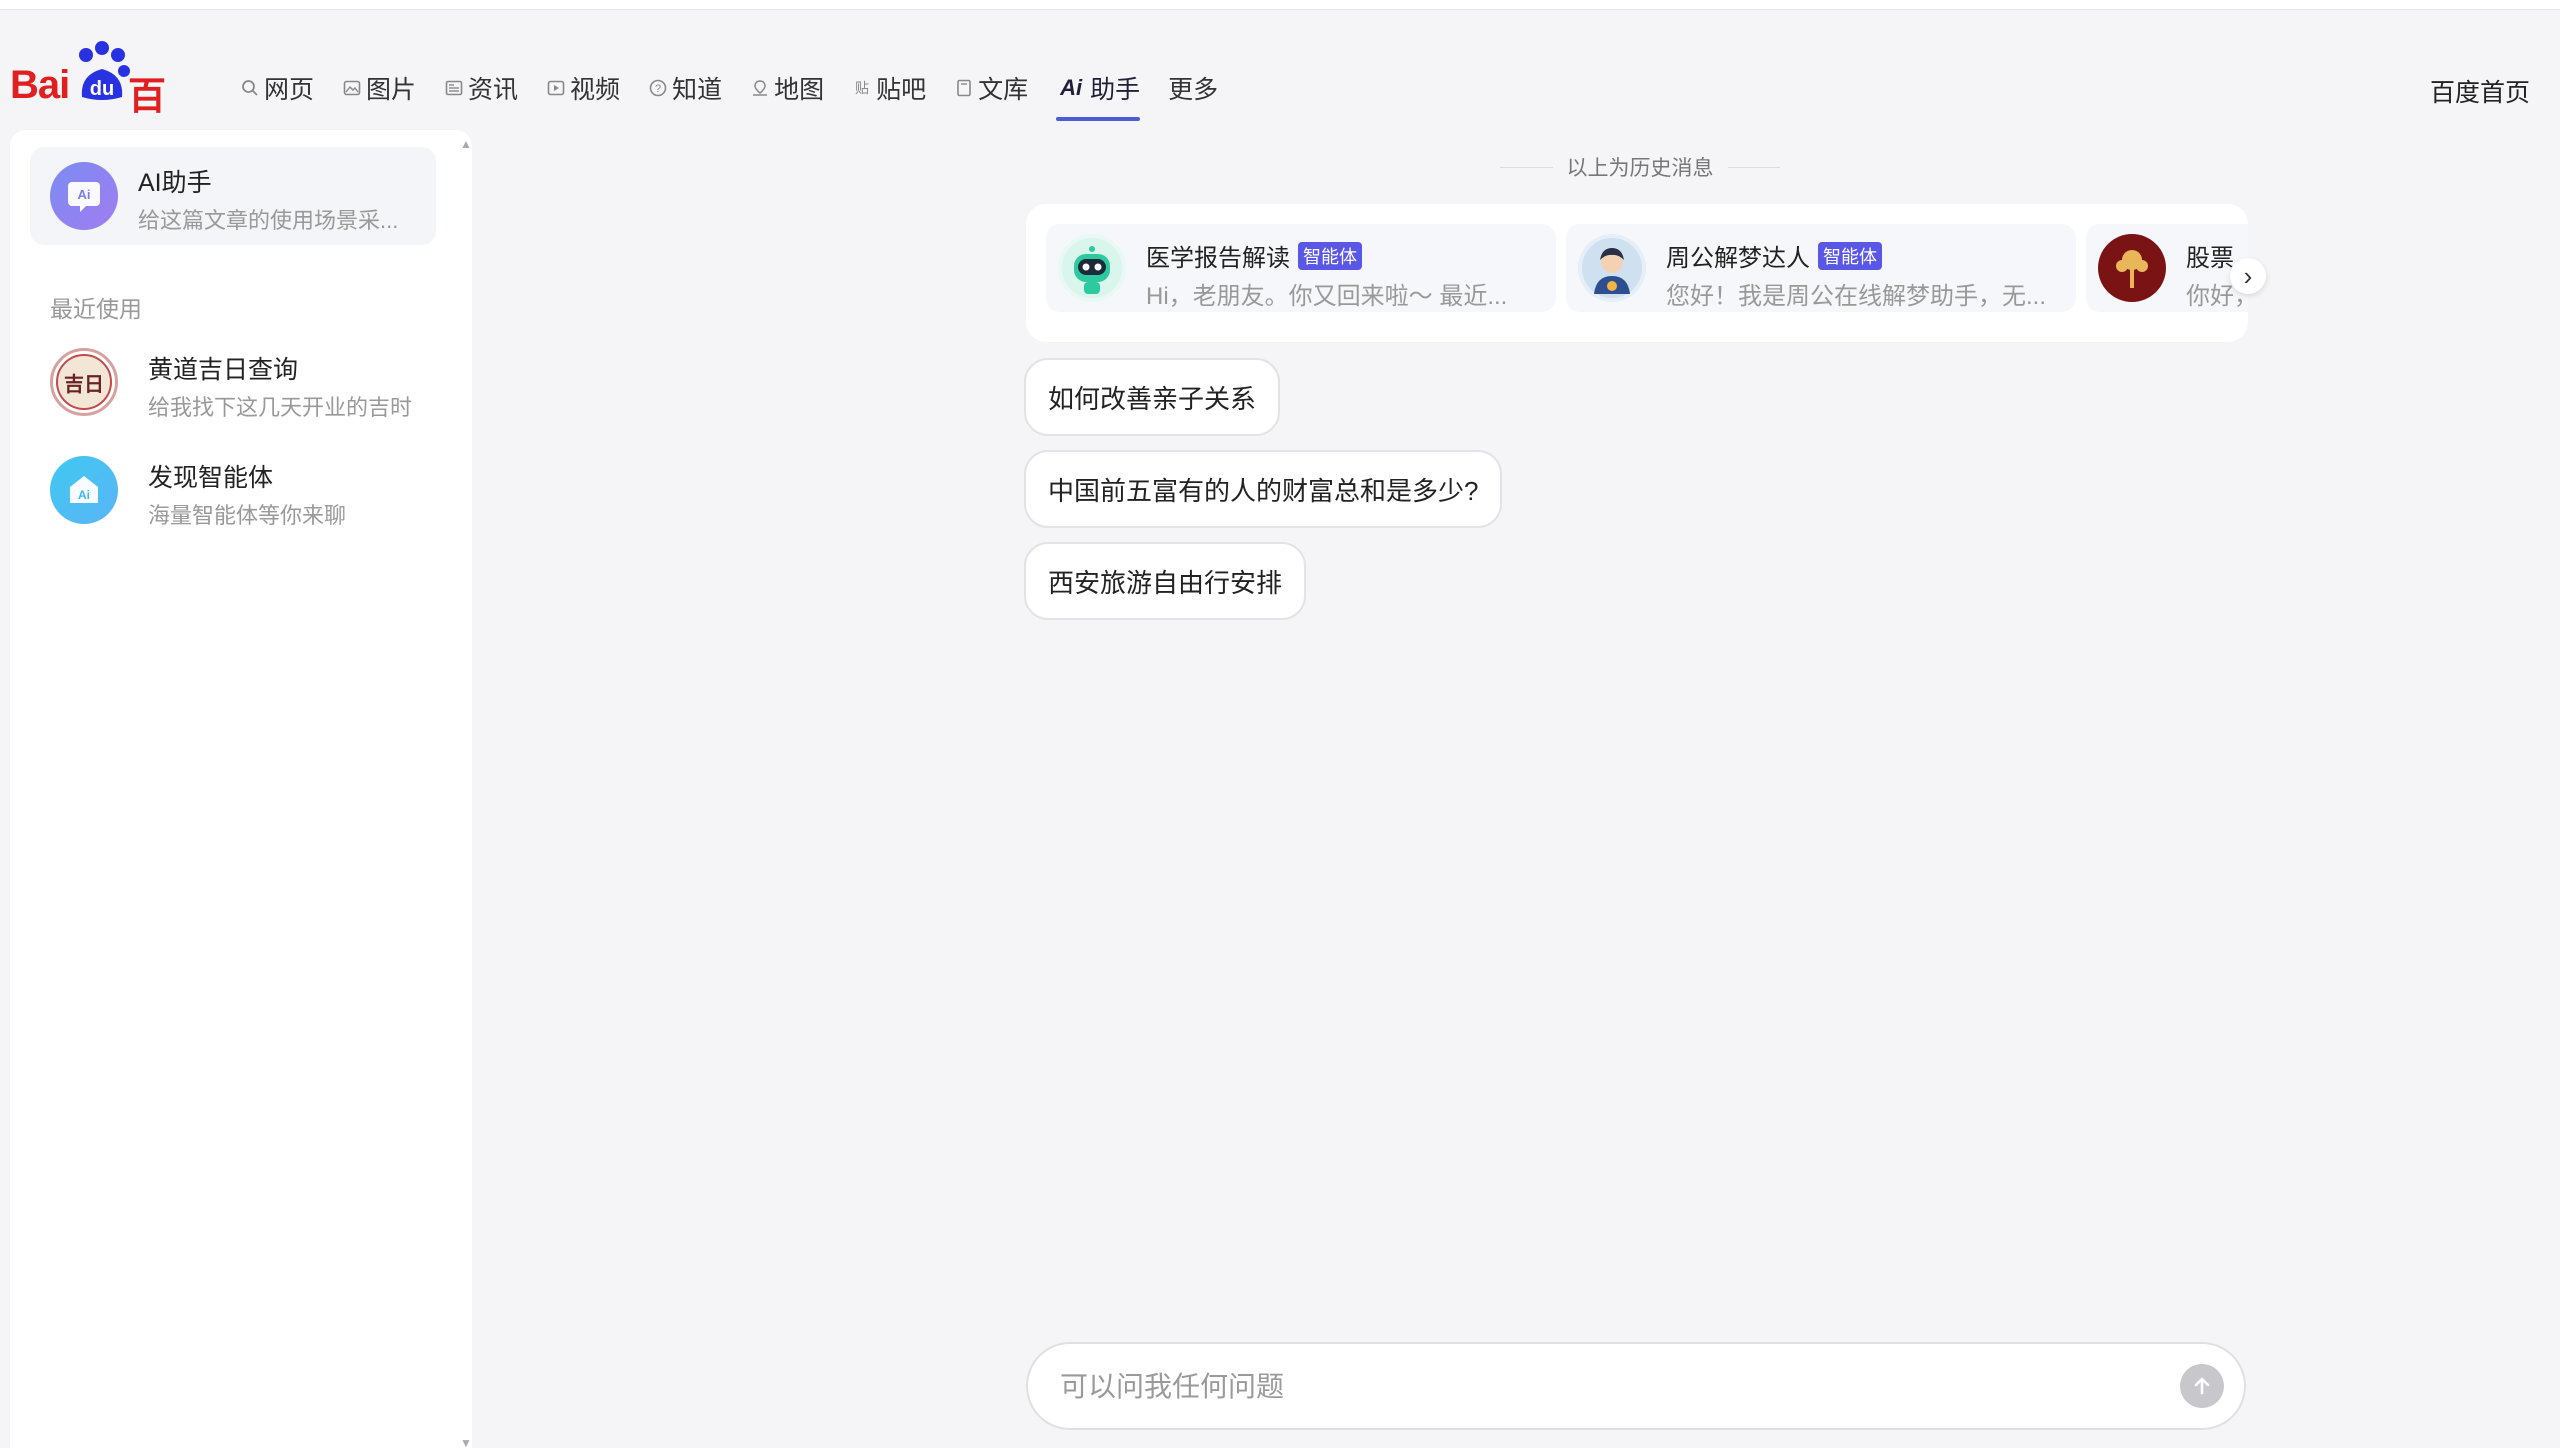 Image resolution: width=2560 pixels, height=1448 pixels. I want to click on discover-agents-subtitle: 海量智能体等你来聊, so click(247, 515).